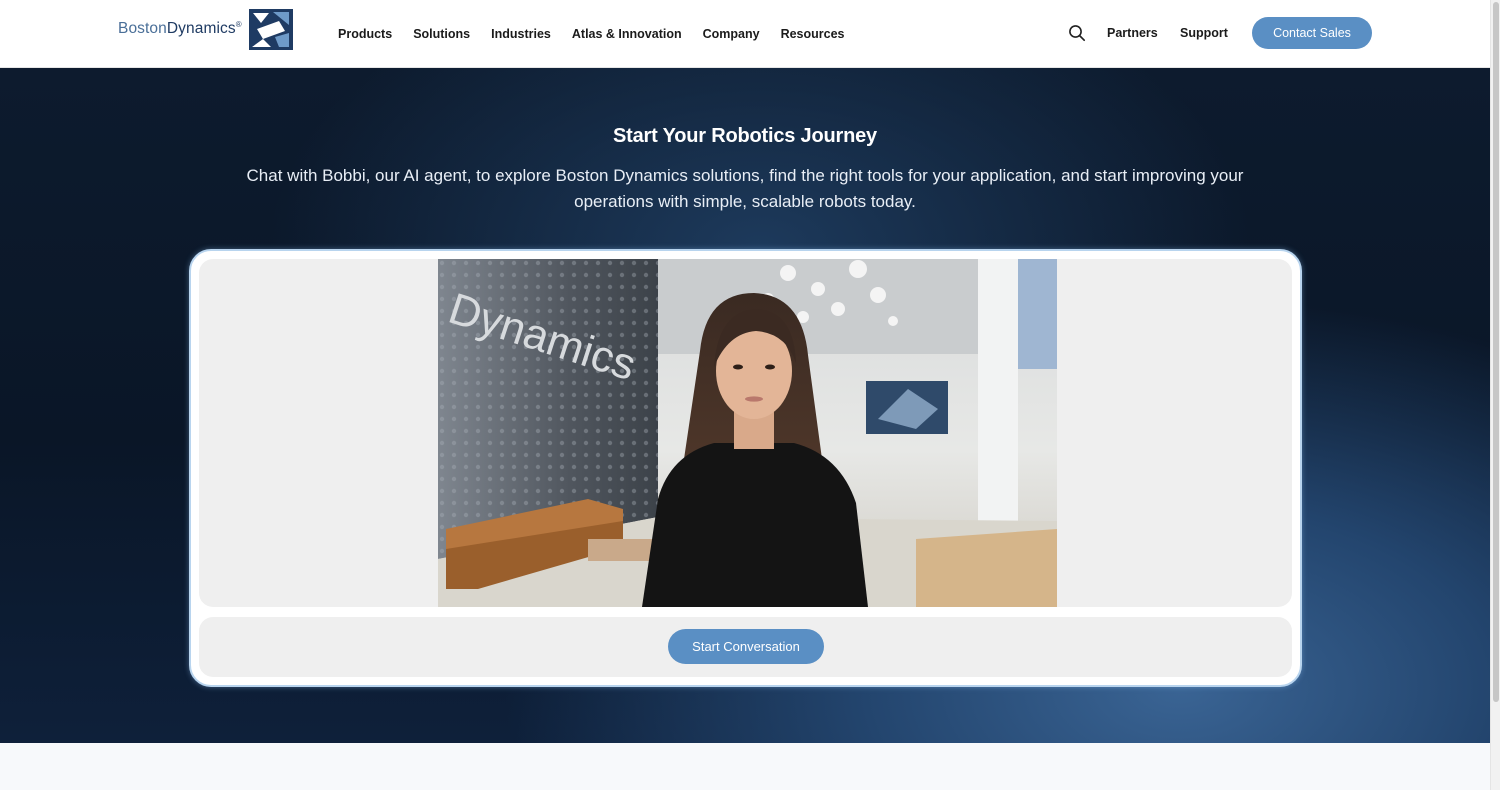 Image resolution: width=1500 pixels, height=790 pixels. I want to click on logo-word-dynamics: Dynamics, so click(201, 28).